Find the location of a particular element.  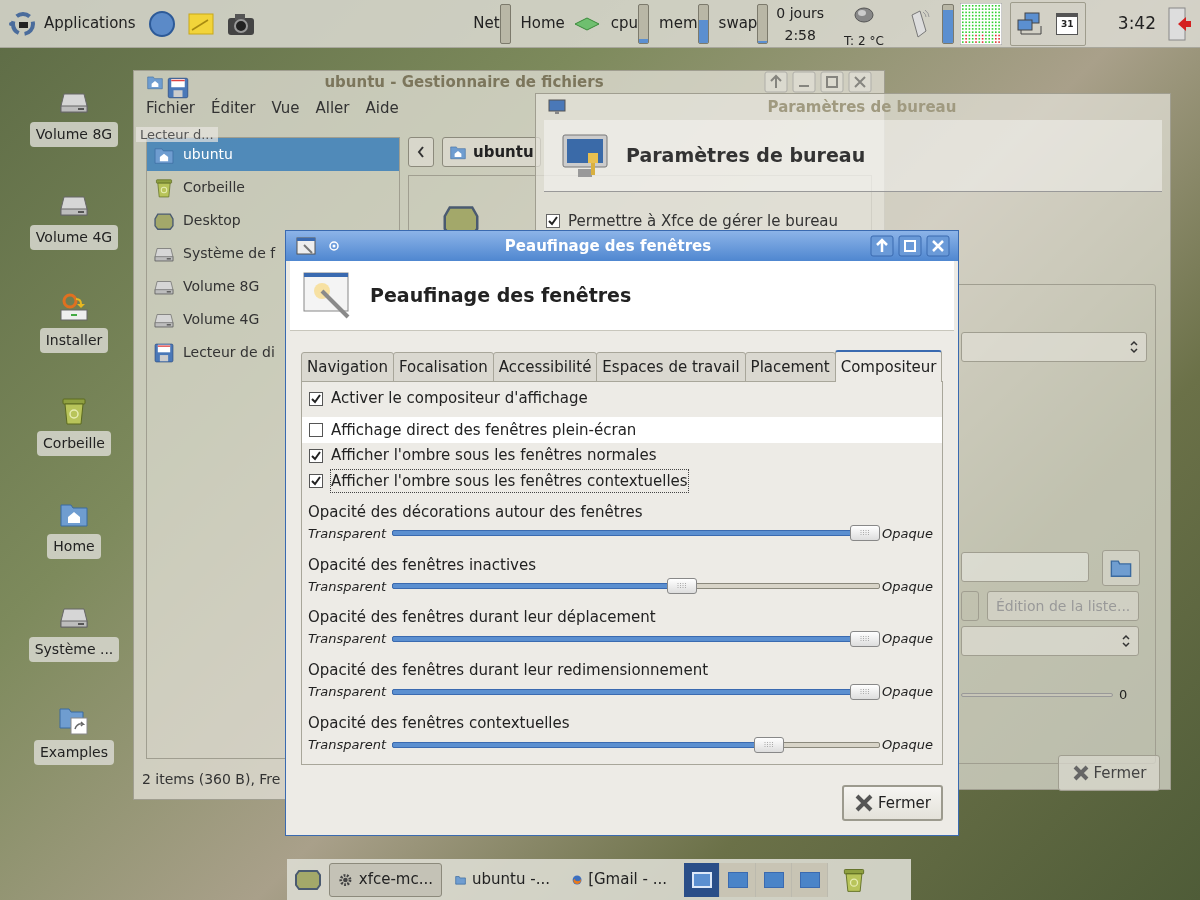

slider-label: Opacité des fenêtres durant leur déplacement is located at coordinates (482, 618).